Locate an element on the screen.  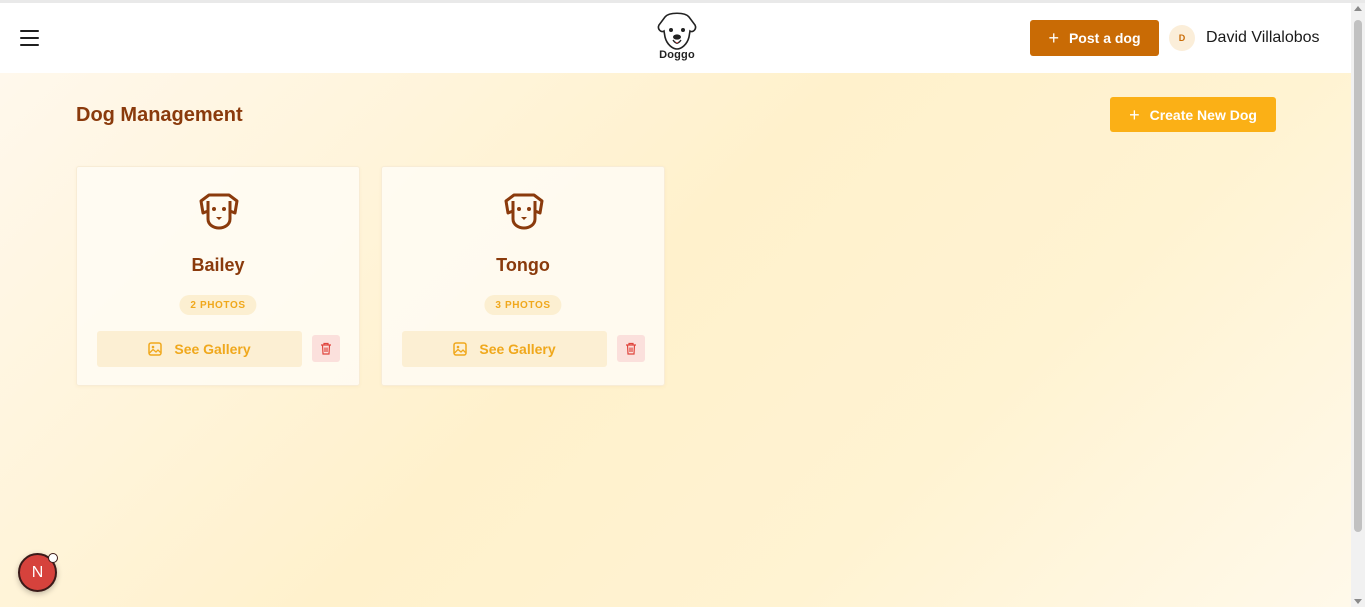
create-new-dog-label: Create New Dog is located at coordinates (1203, 114).